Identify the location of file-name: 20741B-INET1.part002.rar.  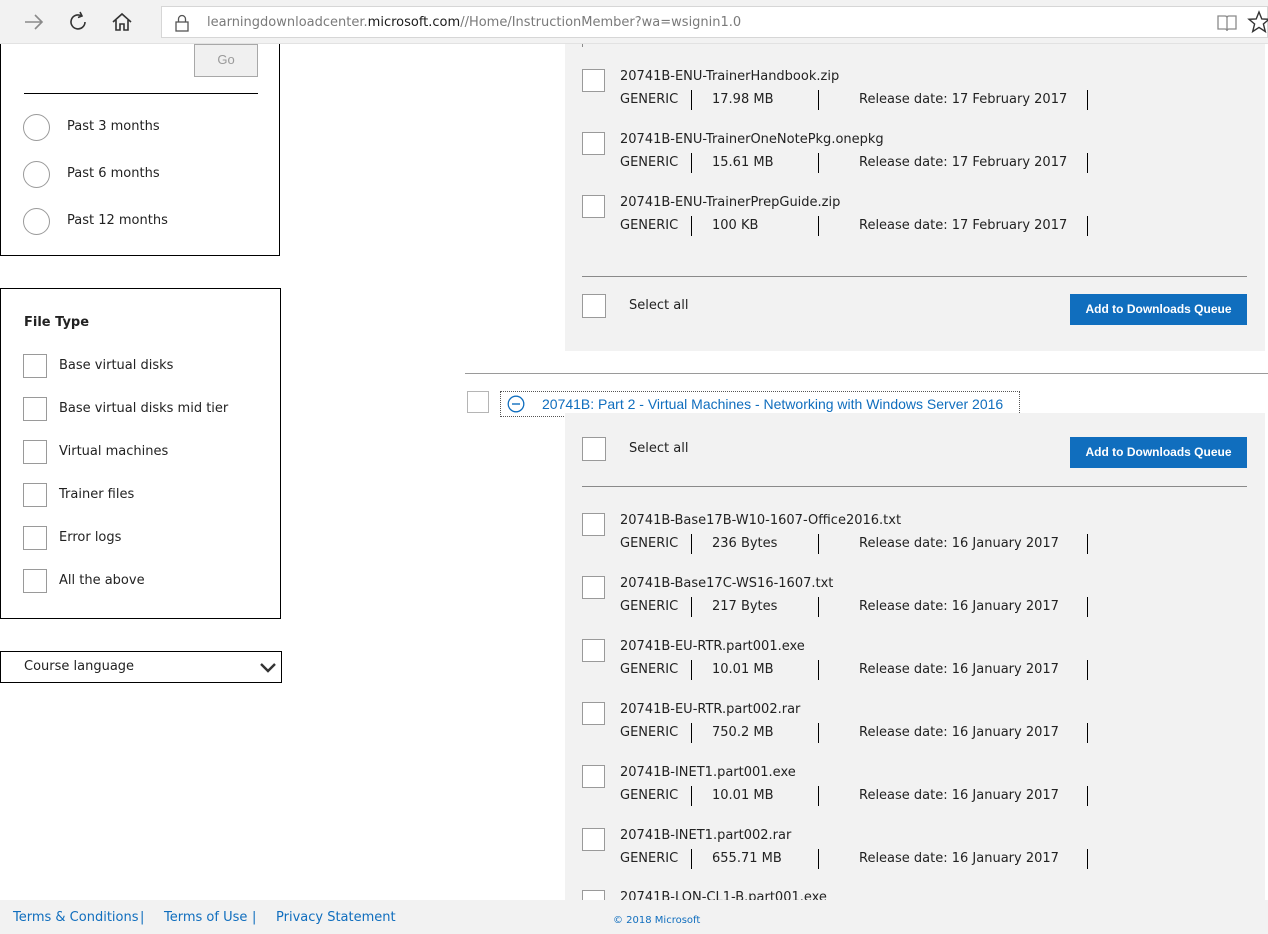
(706, 835).